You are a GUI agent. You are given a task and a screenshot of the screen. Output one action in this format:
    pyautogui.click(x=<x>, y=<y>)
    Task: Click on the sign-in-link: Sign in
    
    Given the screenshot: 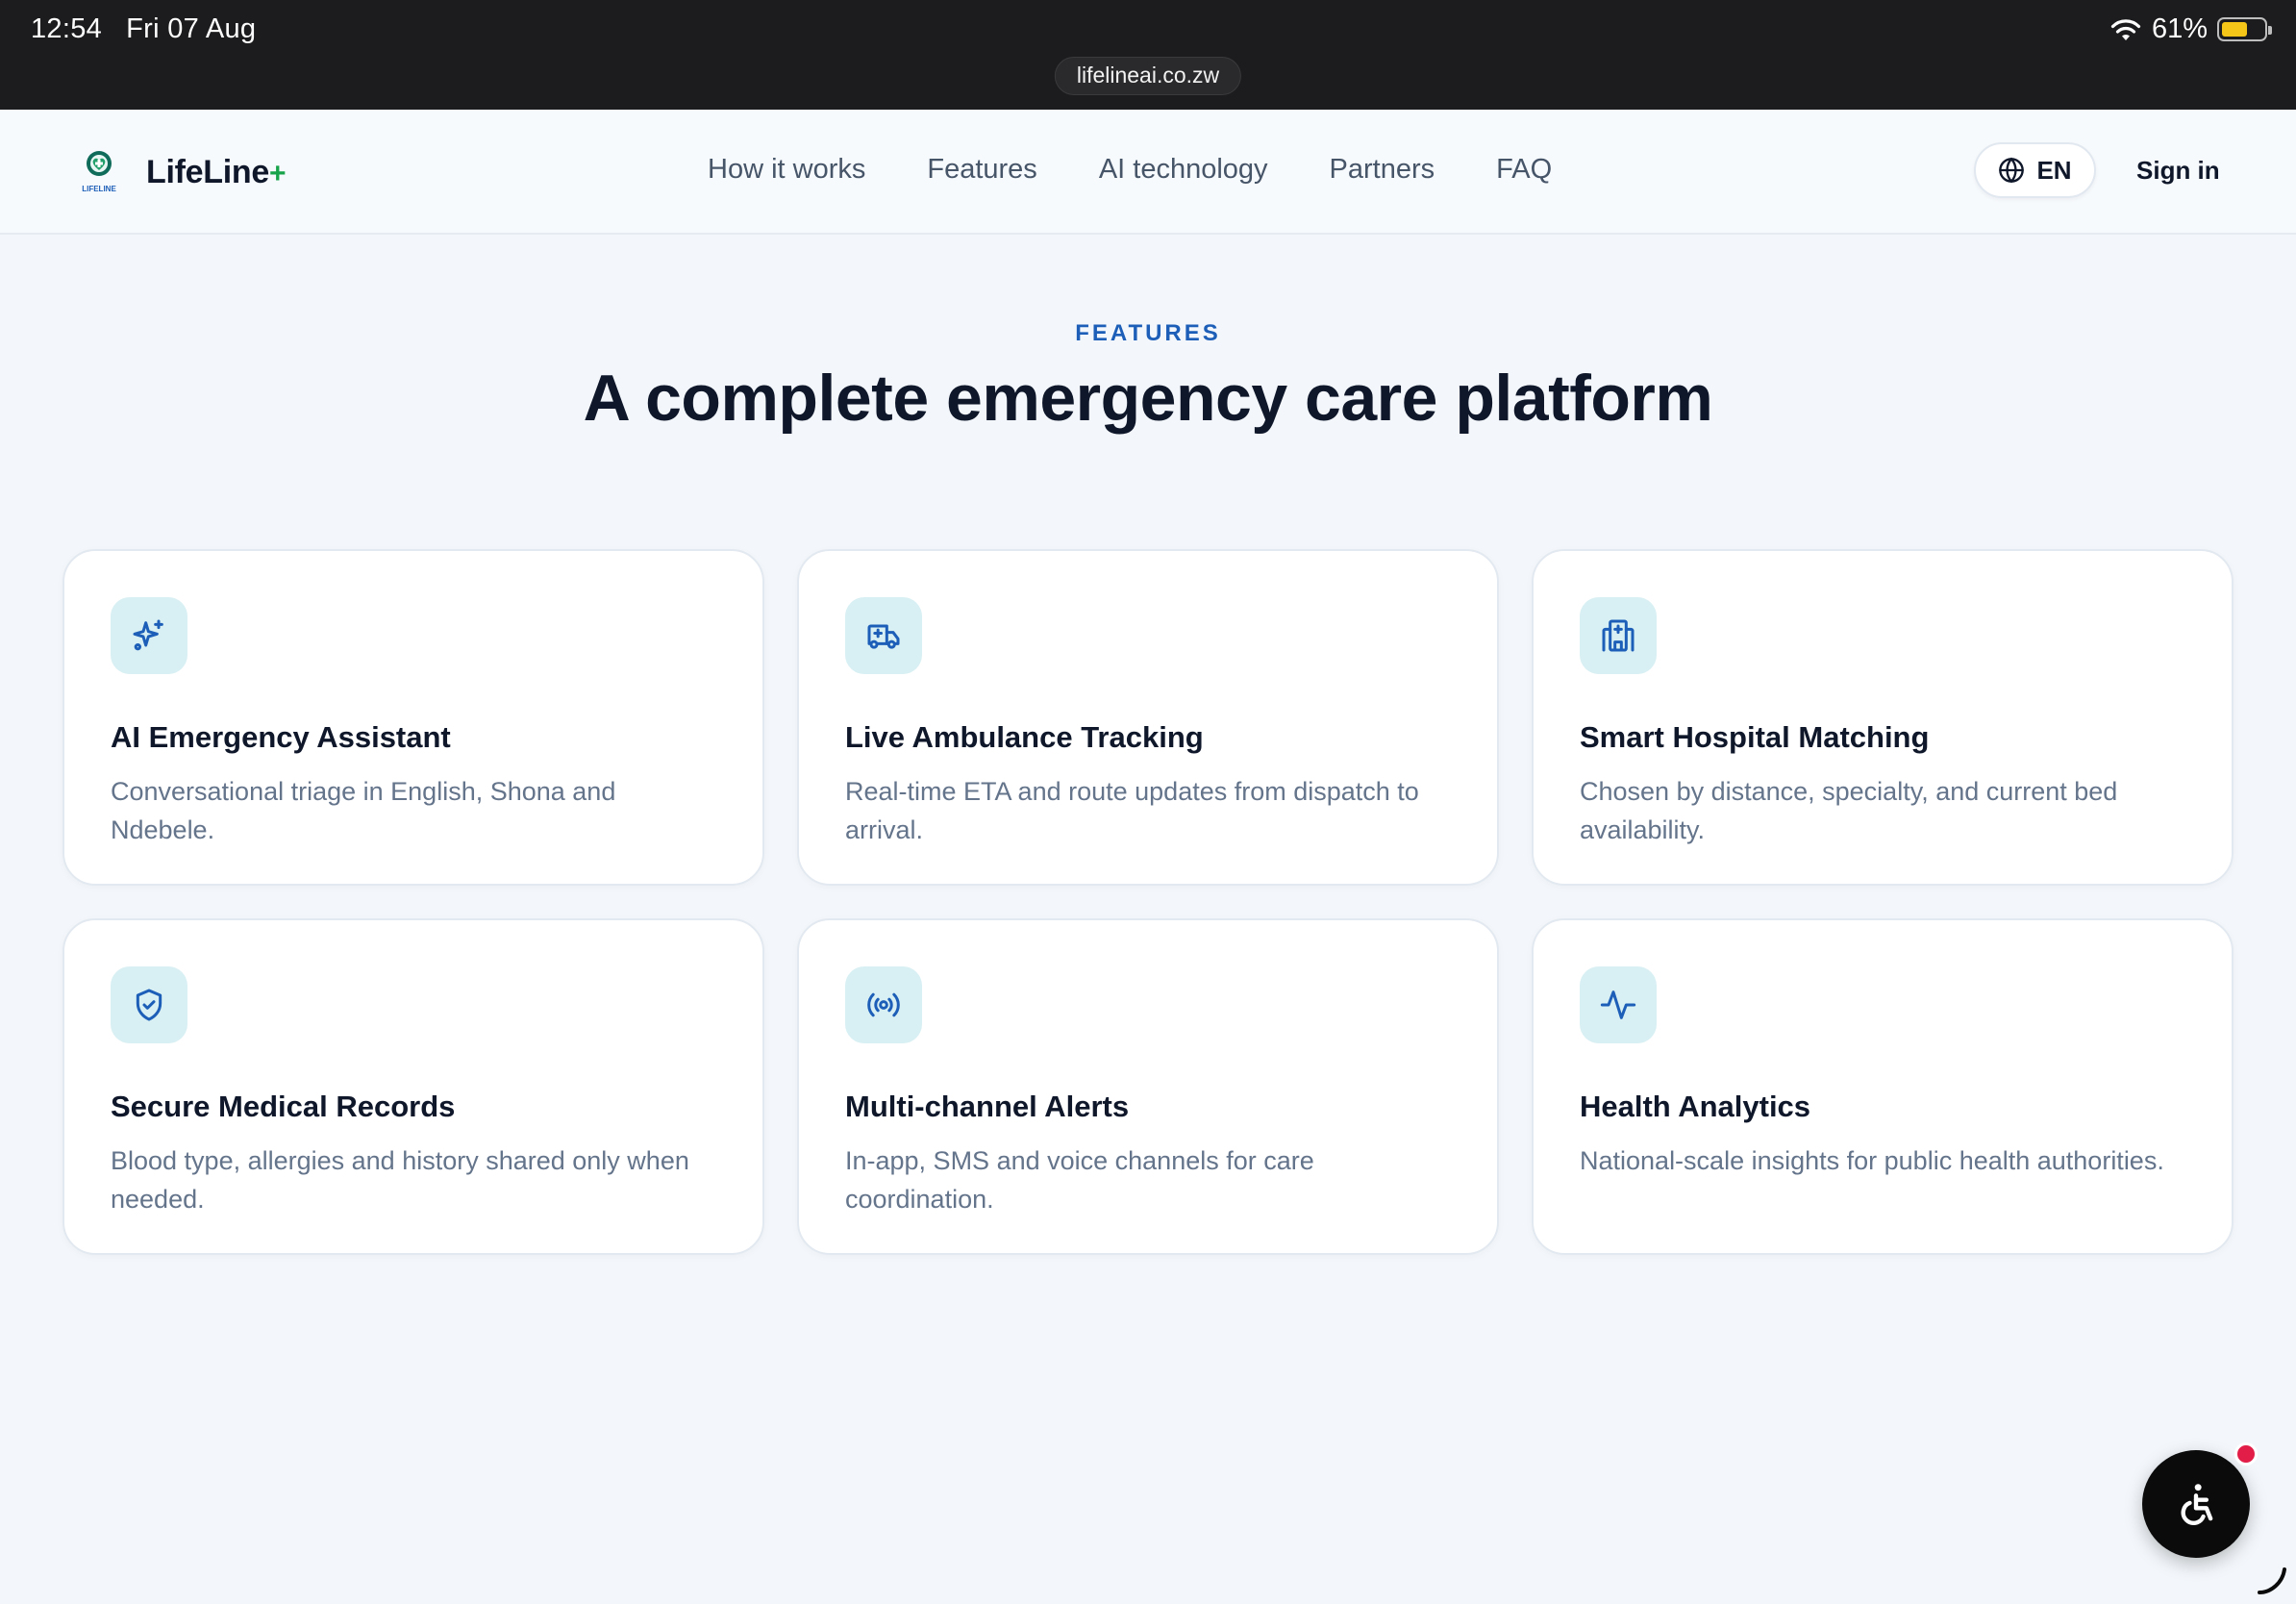 What is the action you would take?
    pyautogui.click(x=2178, y=171)
    